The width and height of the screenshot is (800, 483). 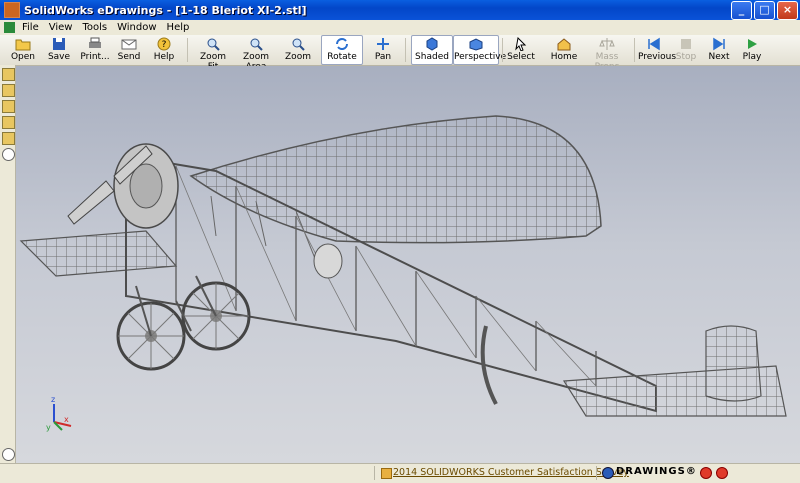 I want to click on zoom-button: Zoom, so click(x=298, y=50).